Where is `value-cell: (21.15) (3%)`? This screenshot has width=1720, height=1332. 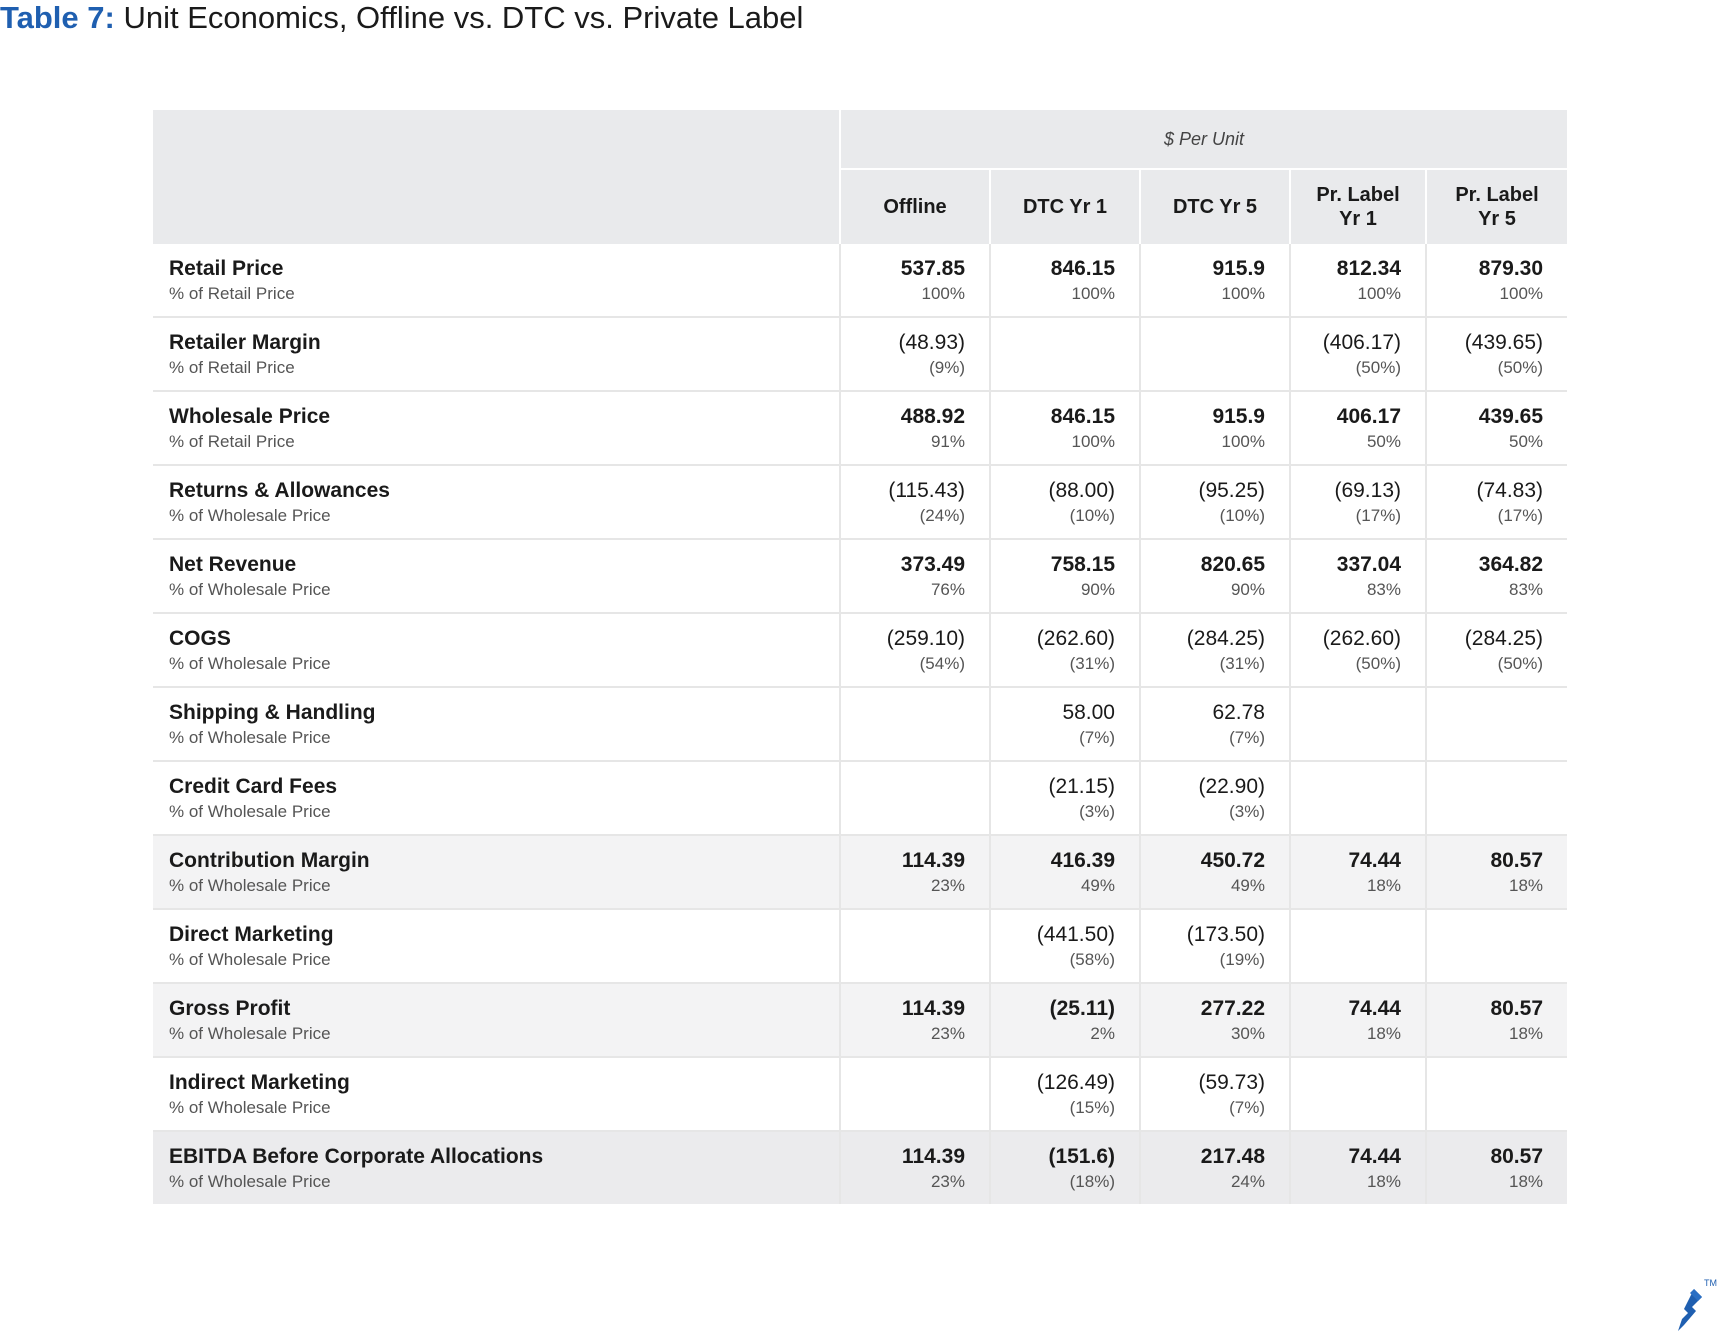
value-cell: (21.15) (3%) is located at coordinates (1064, 799).